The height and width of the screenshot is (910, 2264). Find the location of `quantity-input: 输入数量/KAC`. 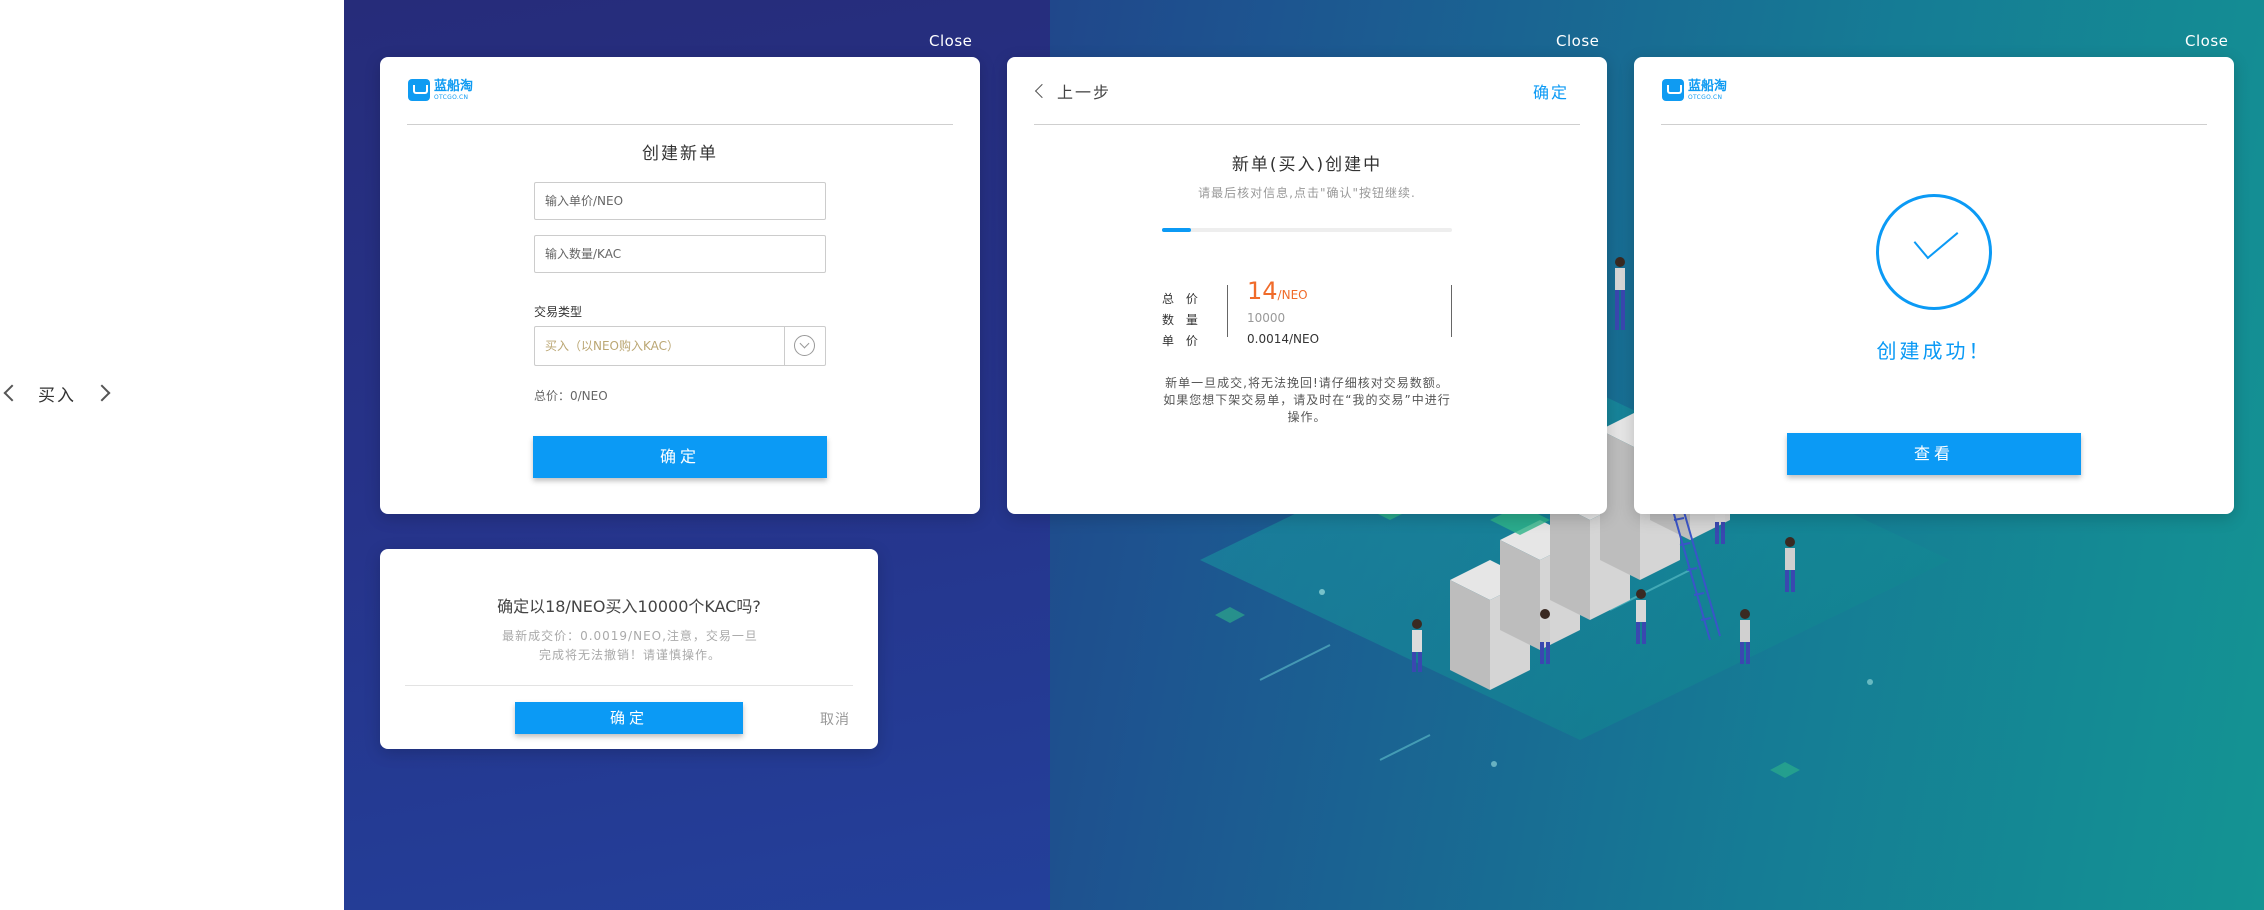

quantity-input: 输入数量/KAC is located at coordinates (680, 254).